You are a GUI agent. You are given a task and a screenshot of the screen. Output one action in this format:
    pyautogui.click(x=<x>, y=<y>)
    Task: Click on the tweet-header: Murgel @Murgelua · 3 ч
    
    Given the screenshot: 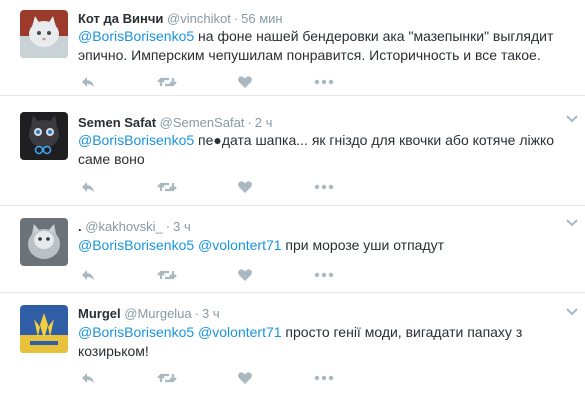 What is the action you would take?
    pyautogui.click(x=149, y=314)
    